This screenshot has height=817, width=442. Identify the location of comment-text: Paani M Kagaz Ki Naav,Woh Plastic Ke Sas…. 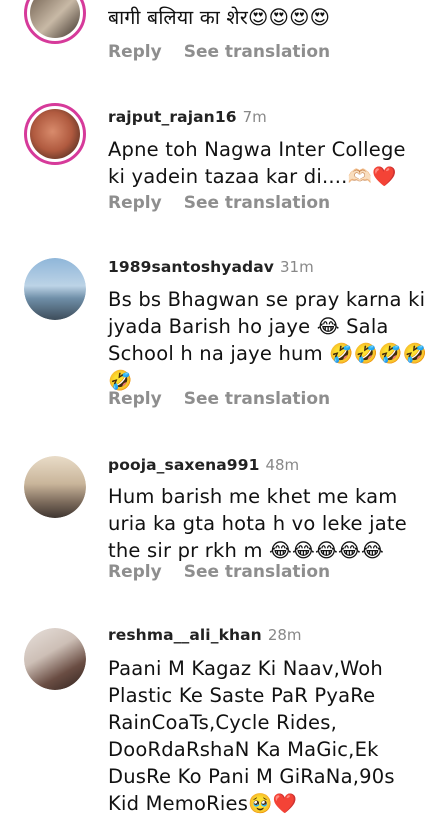
(251, 736).